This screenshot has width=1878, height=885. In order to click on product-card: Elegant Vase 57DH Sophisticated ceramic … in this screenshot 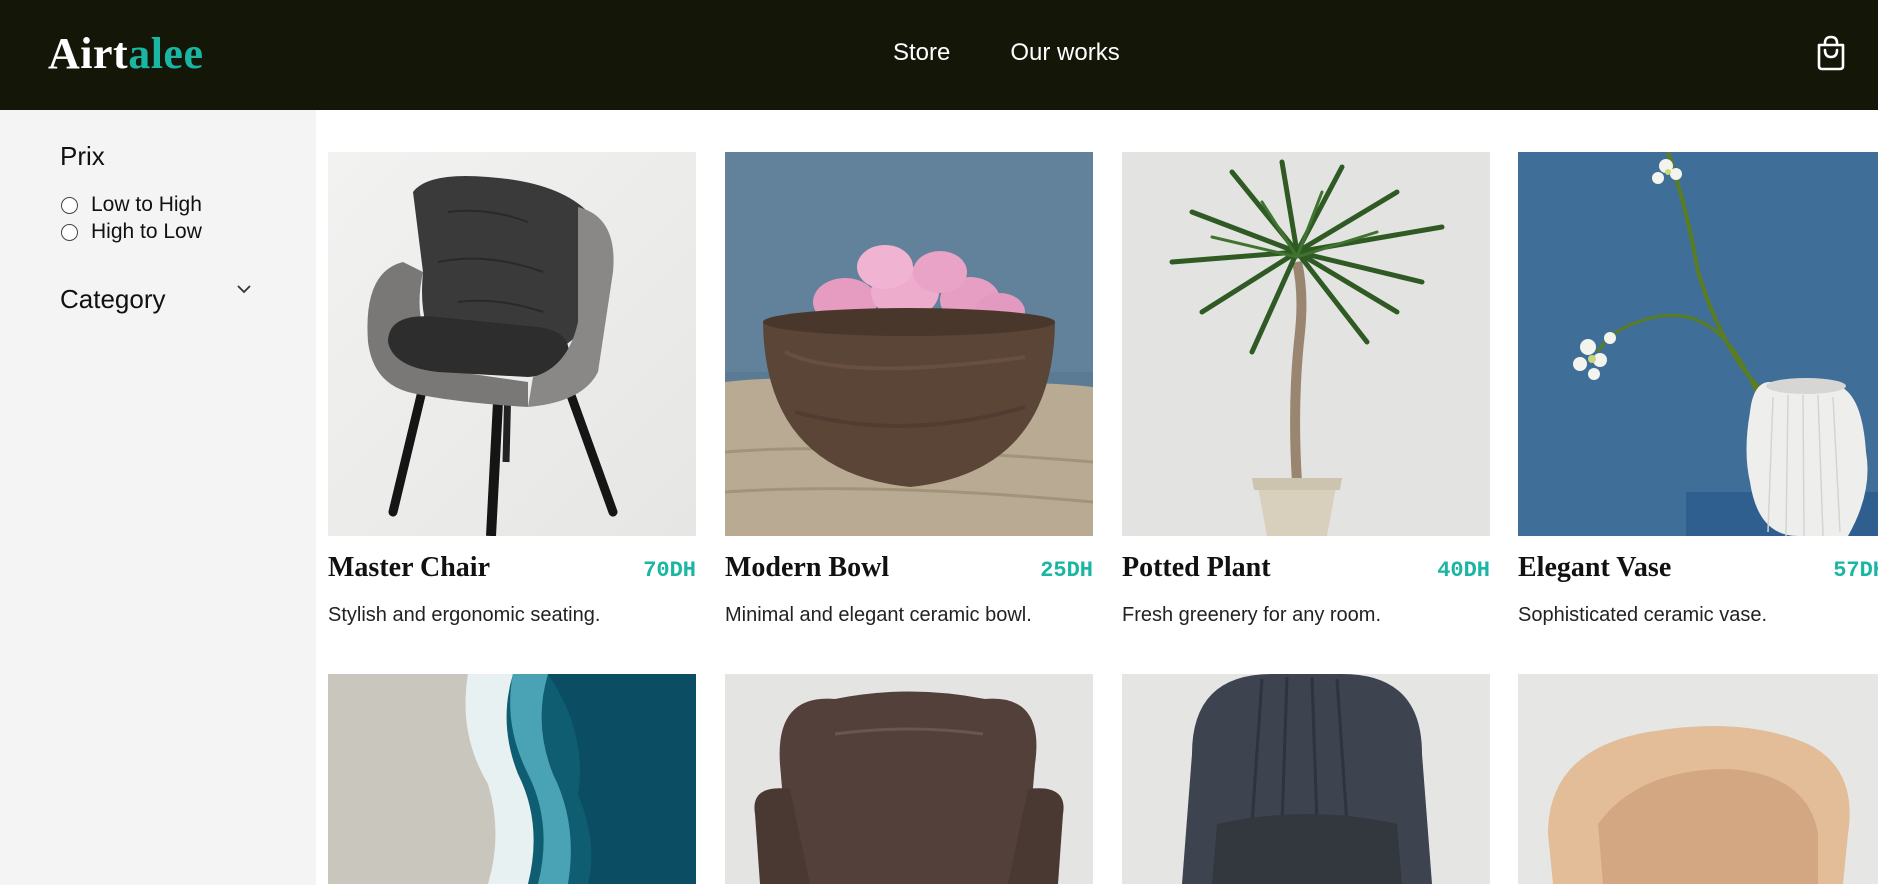, I will do `click(1698, 389)`.